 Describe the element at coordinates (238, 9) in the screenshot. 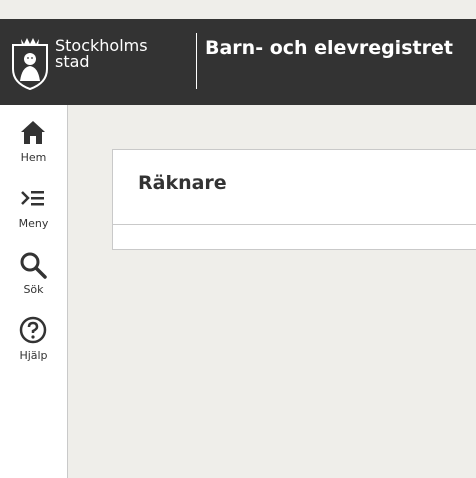

I see `top-strip` at that location.